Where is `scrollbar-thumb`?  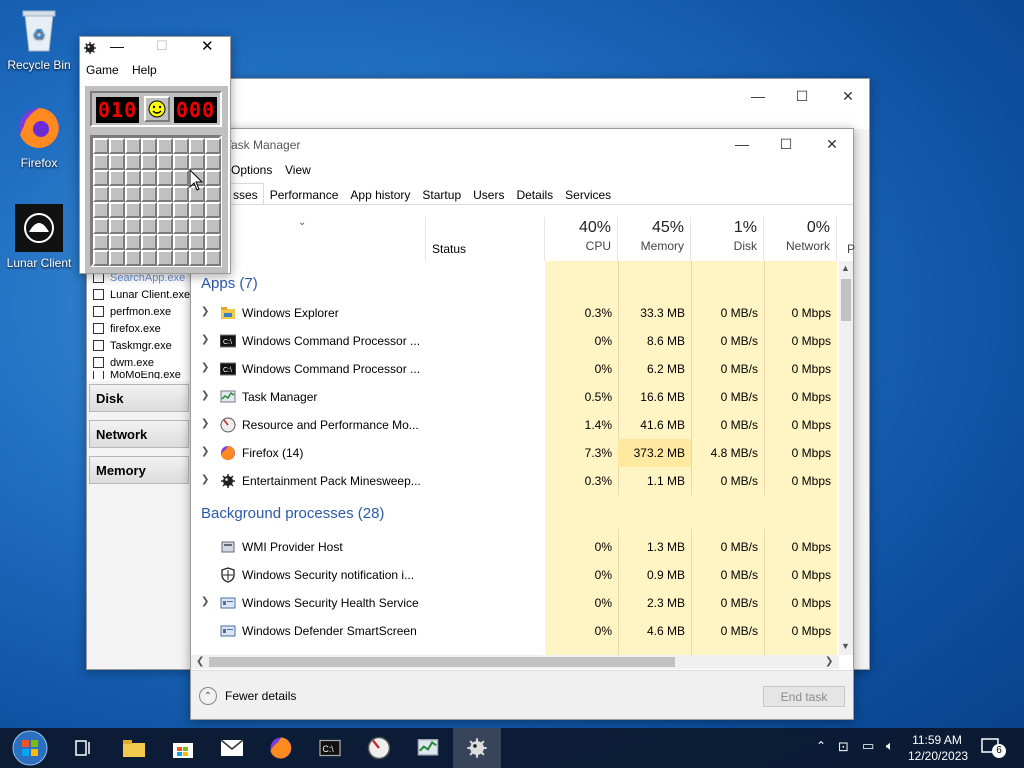
scrollbar-thumb is located at coordinates (442, 662).